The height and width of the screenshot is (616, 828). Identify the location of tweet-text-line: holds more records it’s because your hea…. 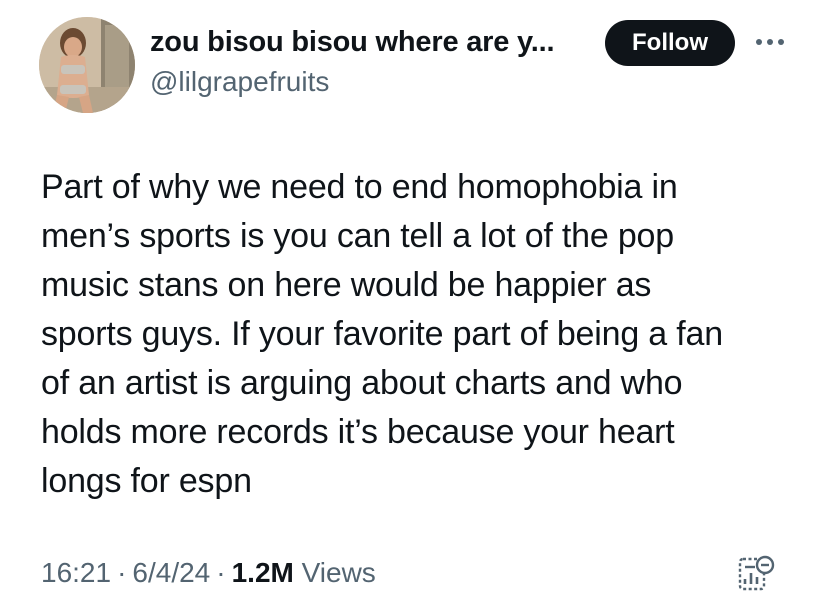
(358, 432).